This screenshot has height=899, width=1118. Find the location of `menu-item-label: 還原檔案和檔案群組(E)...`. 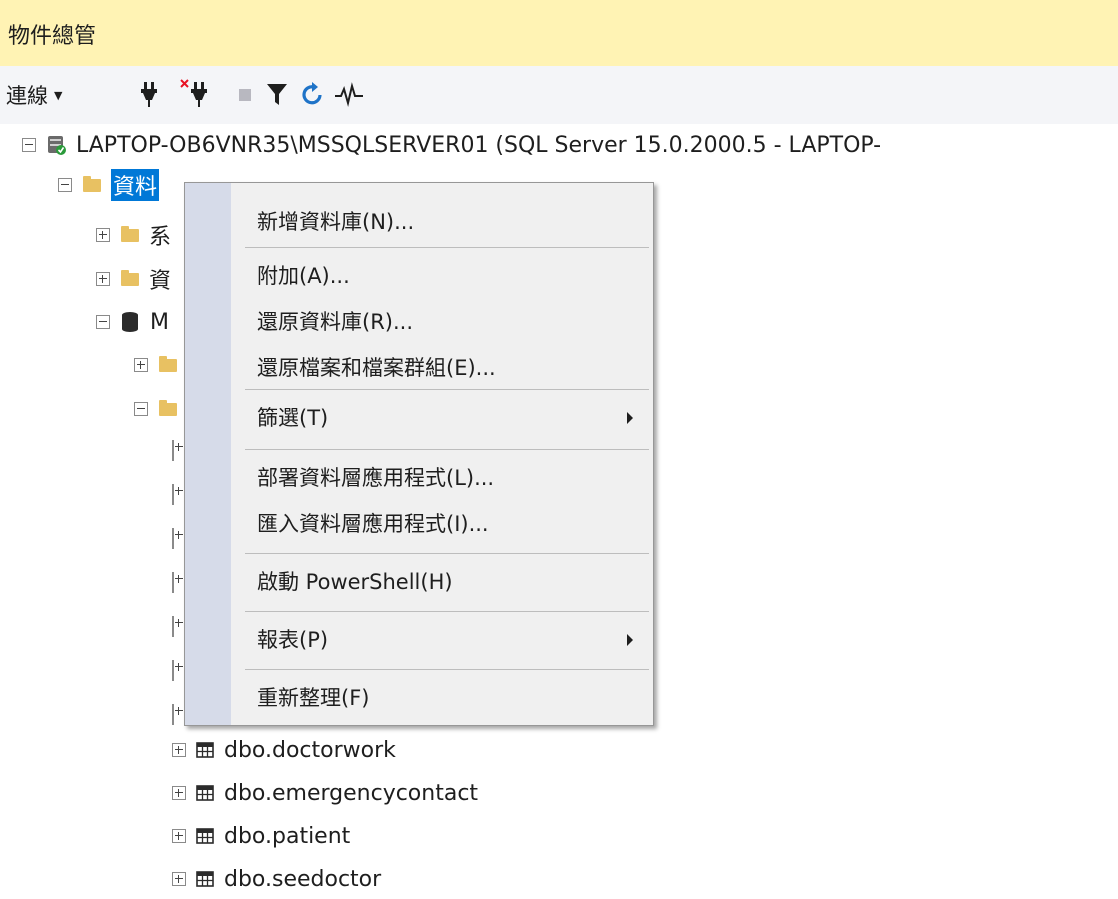

menu-item-label: 還原檔案和檔案群組(E)... is located at coordinates (376, 368).